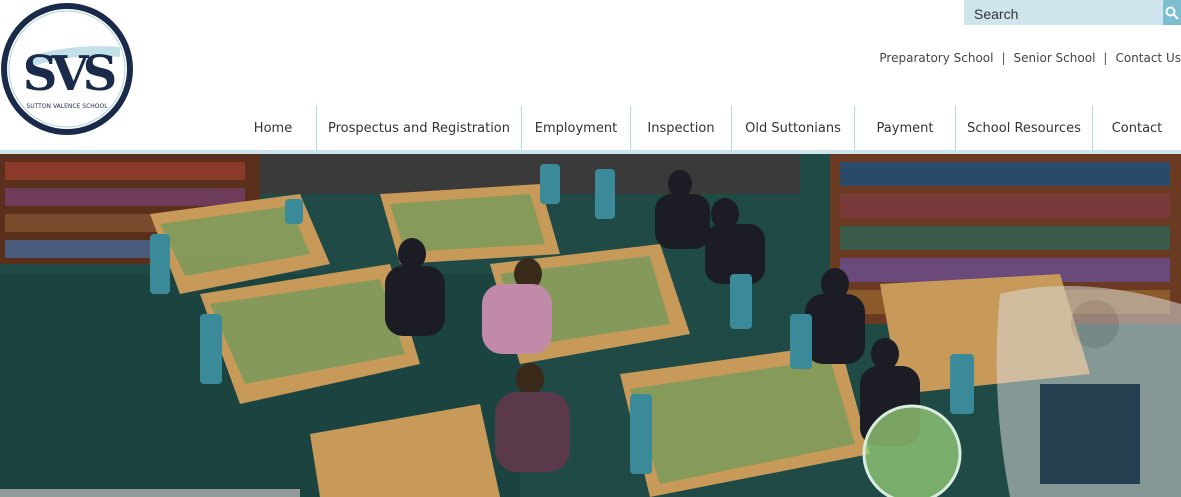  Describe the element at coordinates (680, 128) in the screenshot. I see `nav-inspection: Inspection` at that location.